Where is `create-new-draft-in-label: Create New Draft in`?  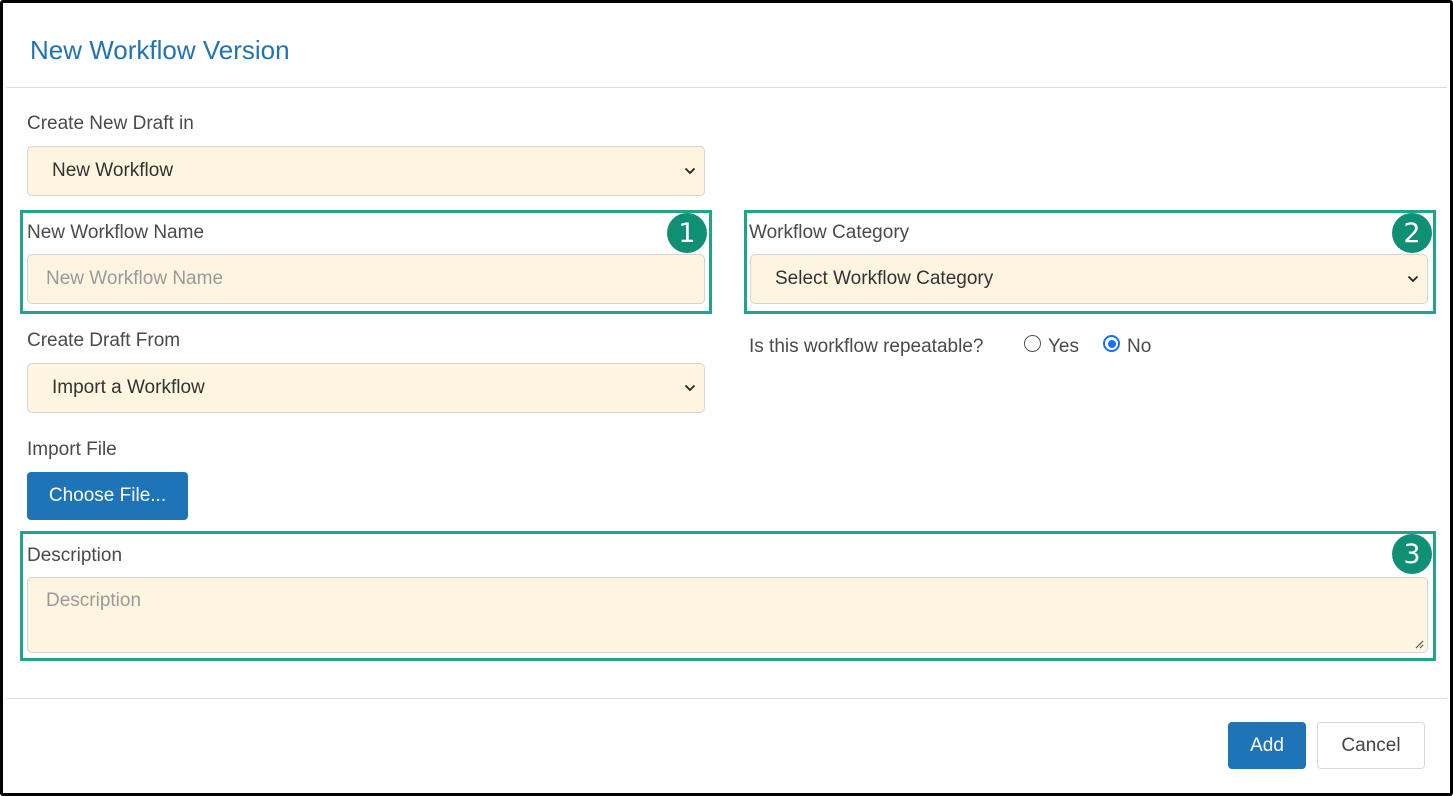 create-new-draft-in-label: Create New Draft in is located at coordinates (110, 123).